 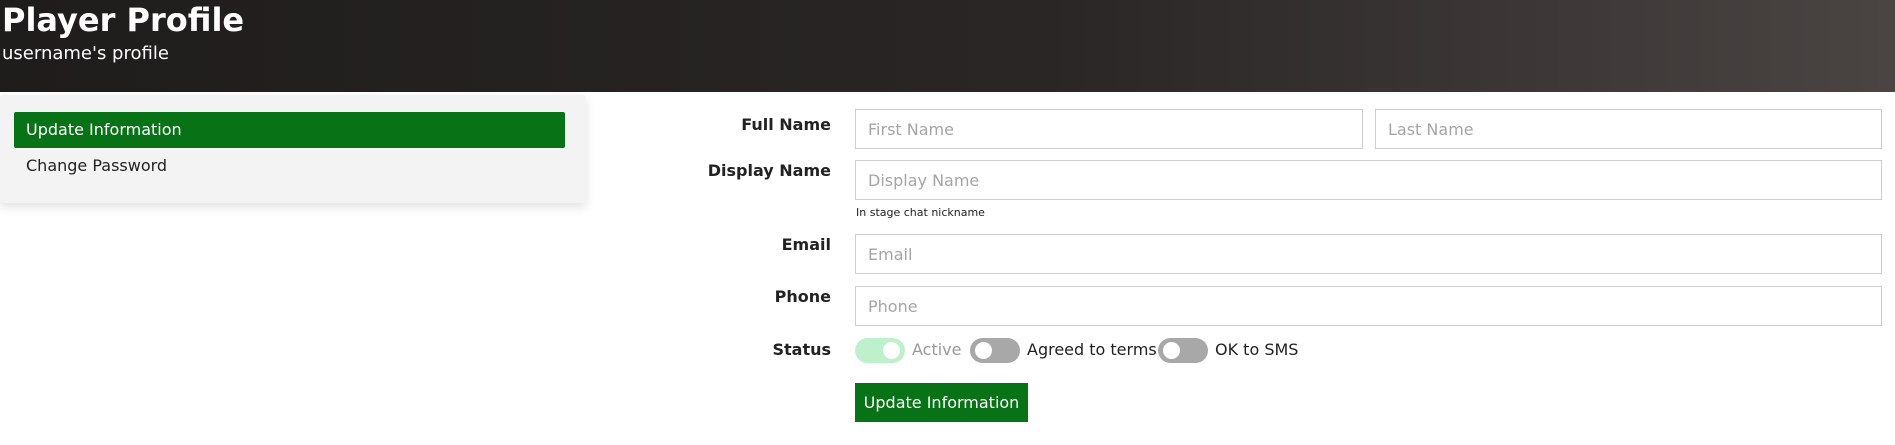 What do you see at coordinates (1628, 129) in the screenshot?
I see `last-name-input` at bounding box center [1628, 129].